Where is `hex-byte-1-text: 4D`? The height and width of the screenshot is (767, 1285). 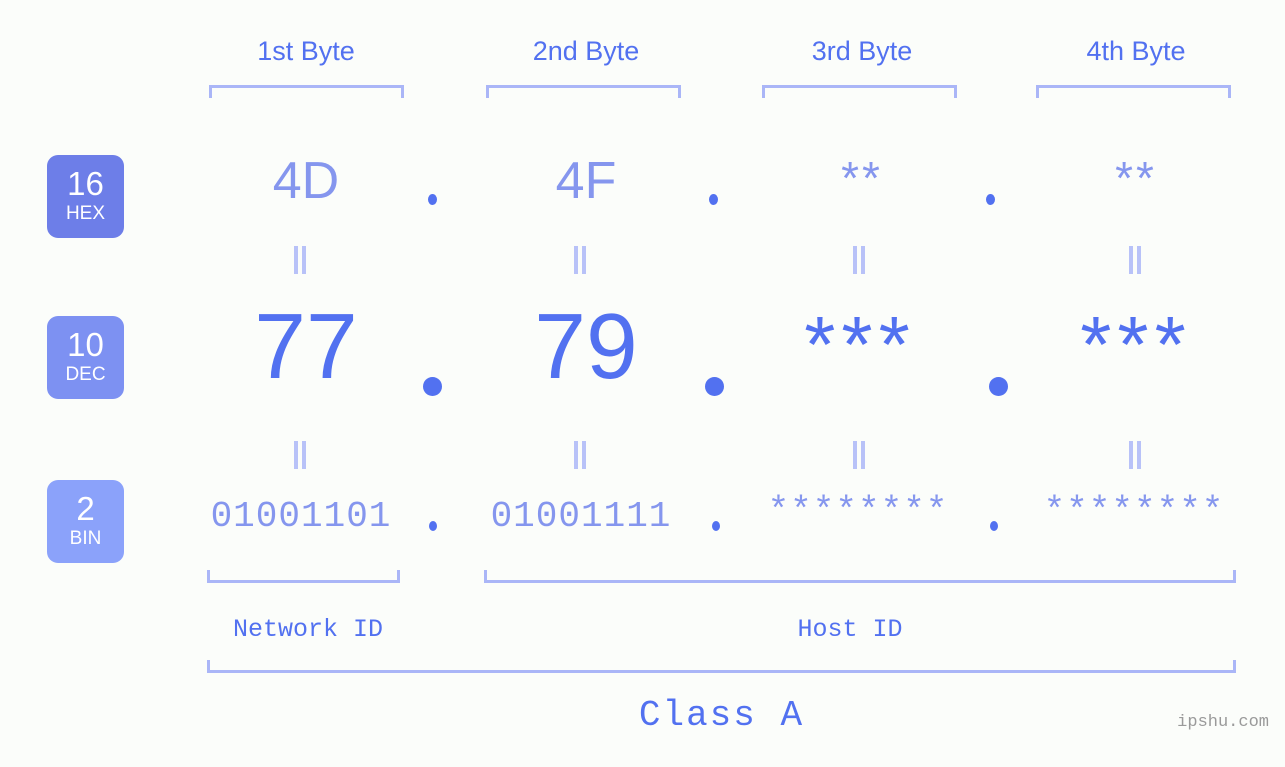
hex-byte-1-text: 4D is located at coordinates (306, 181).